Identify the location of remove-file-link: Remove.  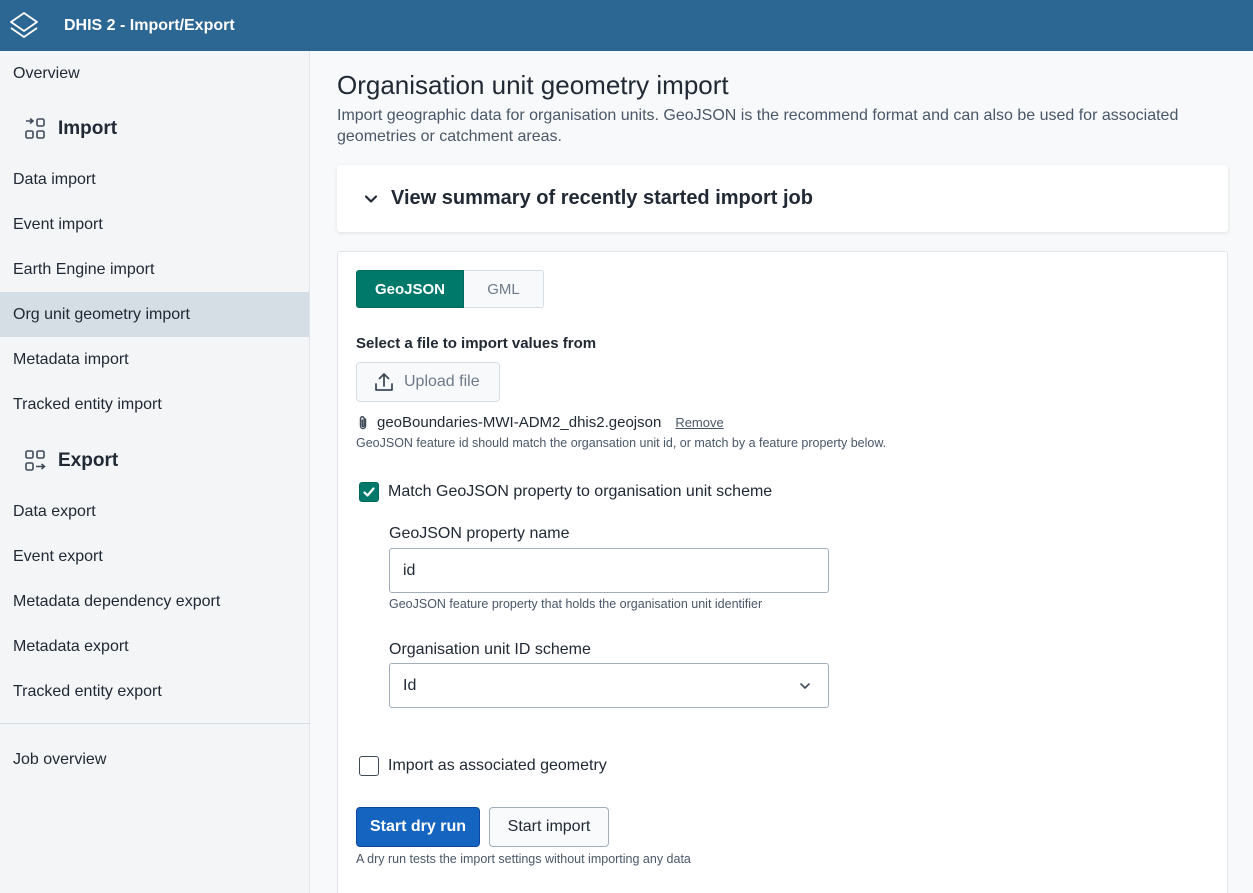
(699, 422).